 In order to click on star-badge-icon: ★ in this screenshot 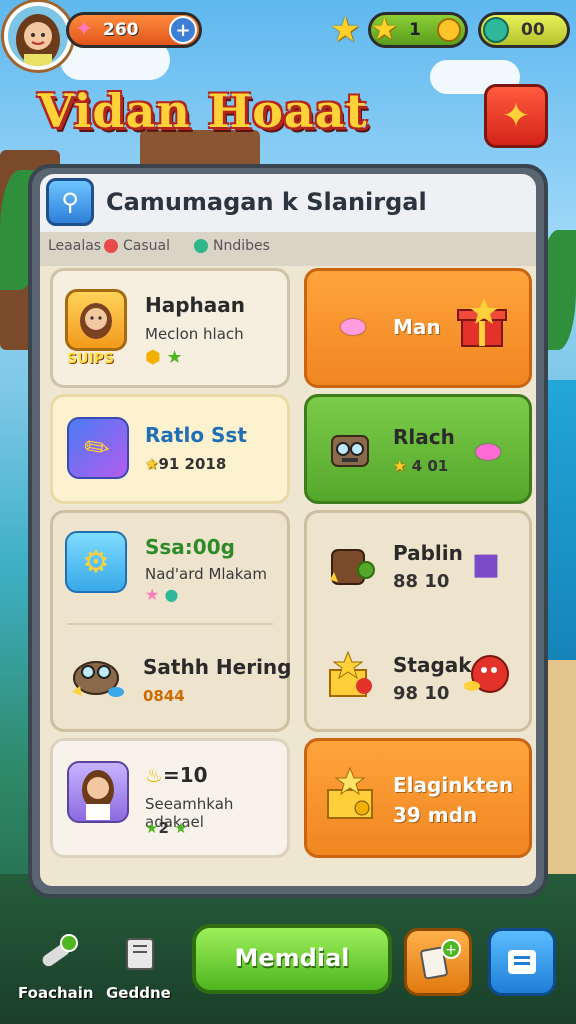, I will do `click(384, 29)`.